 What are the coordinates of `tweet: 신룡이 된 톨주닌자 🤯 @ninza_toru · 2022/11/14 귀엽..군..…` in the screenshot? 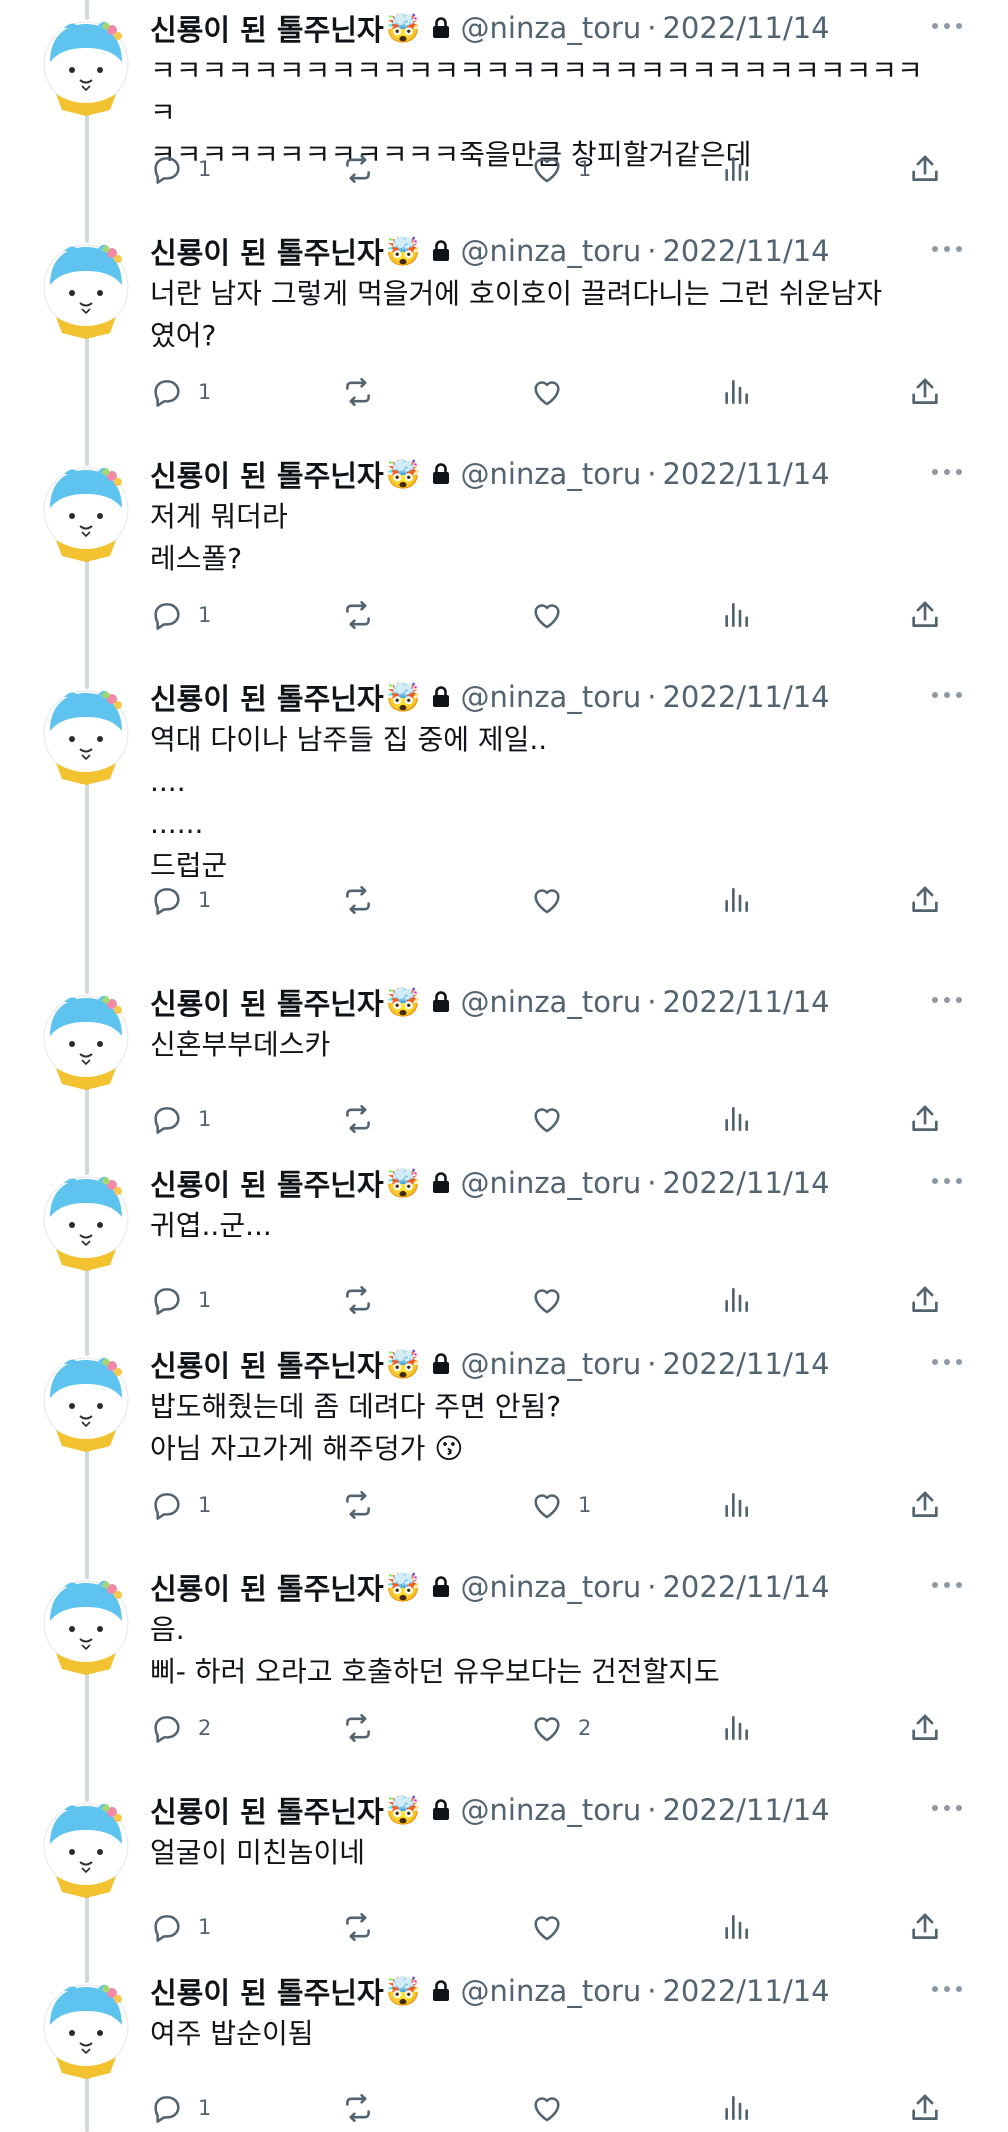 It's located at (504, 1242).